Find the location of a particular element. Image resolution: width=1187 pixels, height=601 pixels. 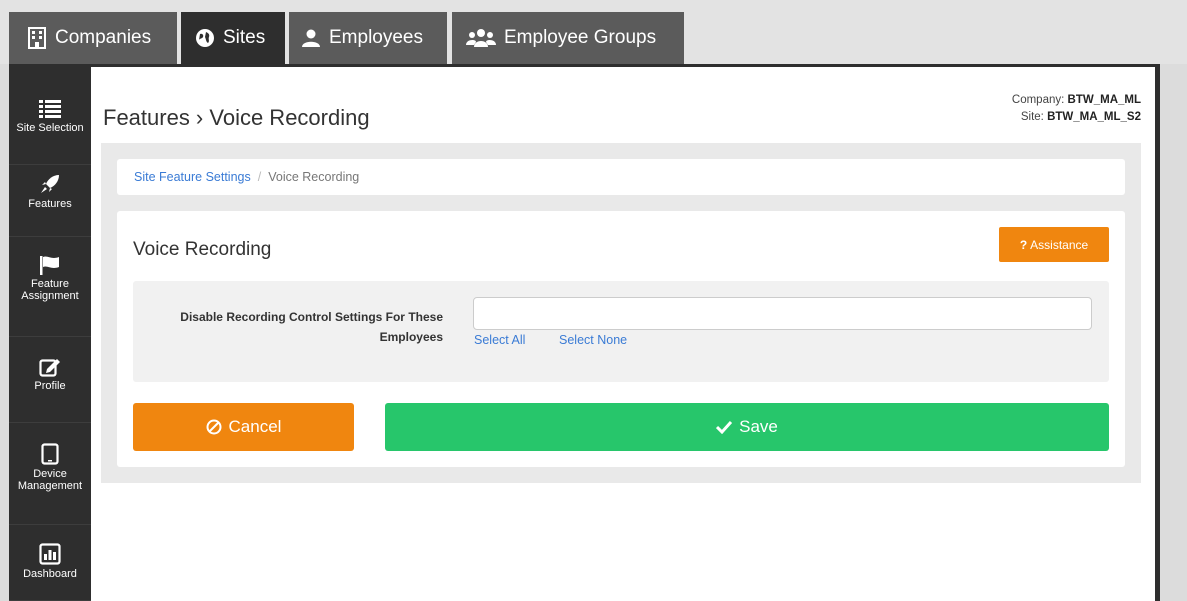

breadcrumb-current: Voice Recording is located at coordinates (314, 177).